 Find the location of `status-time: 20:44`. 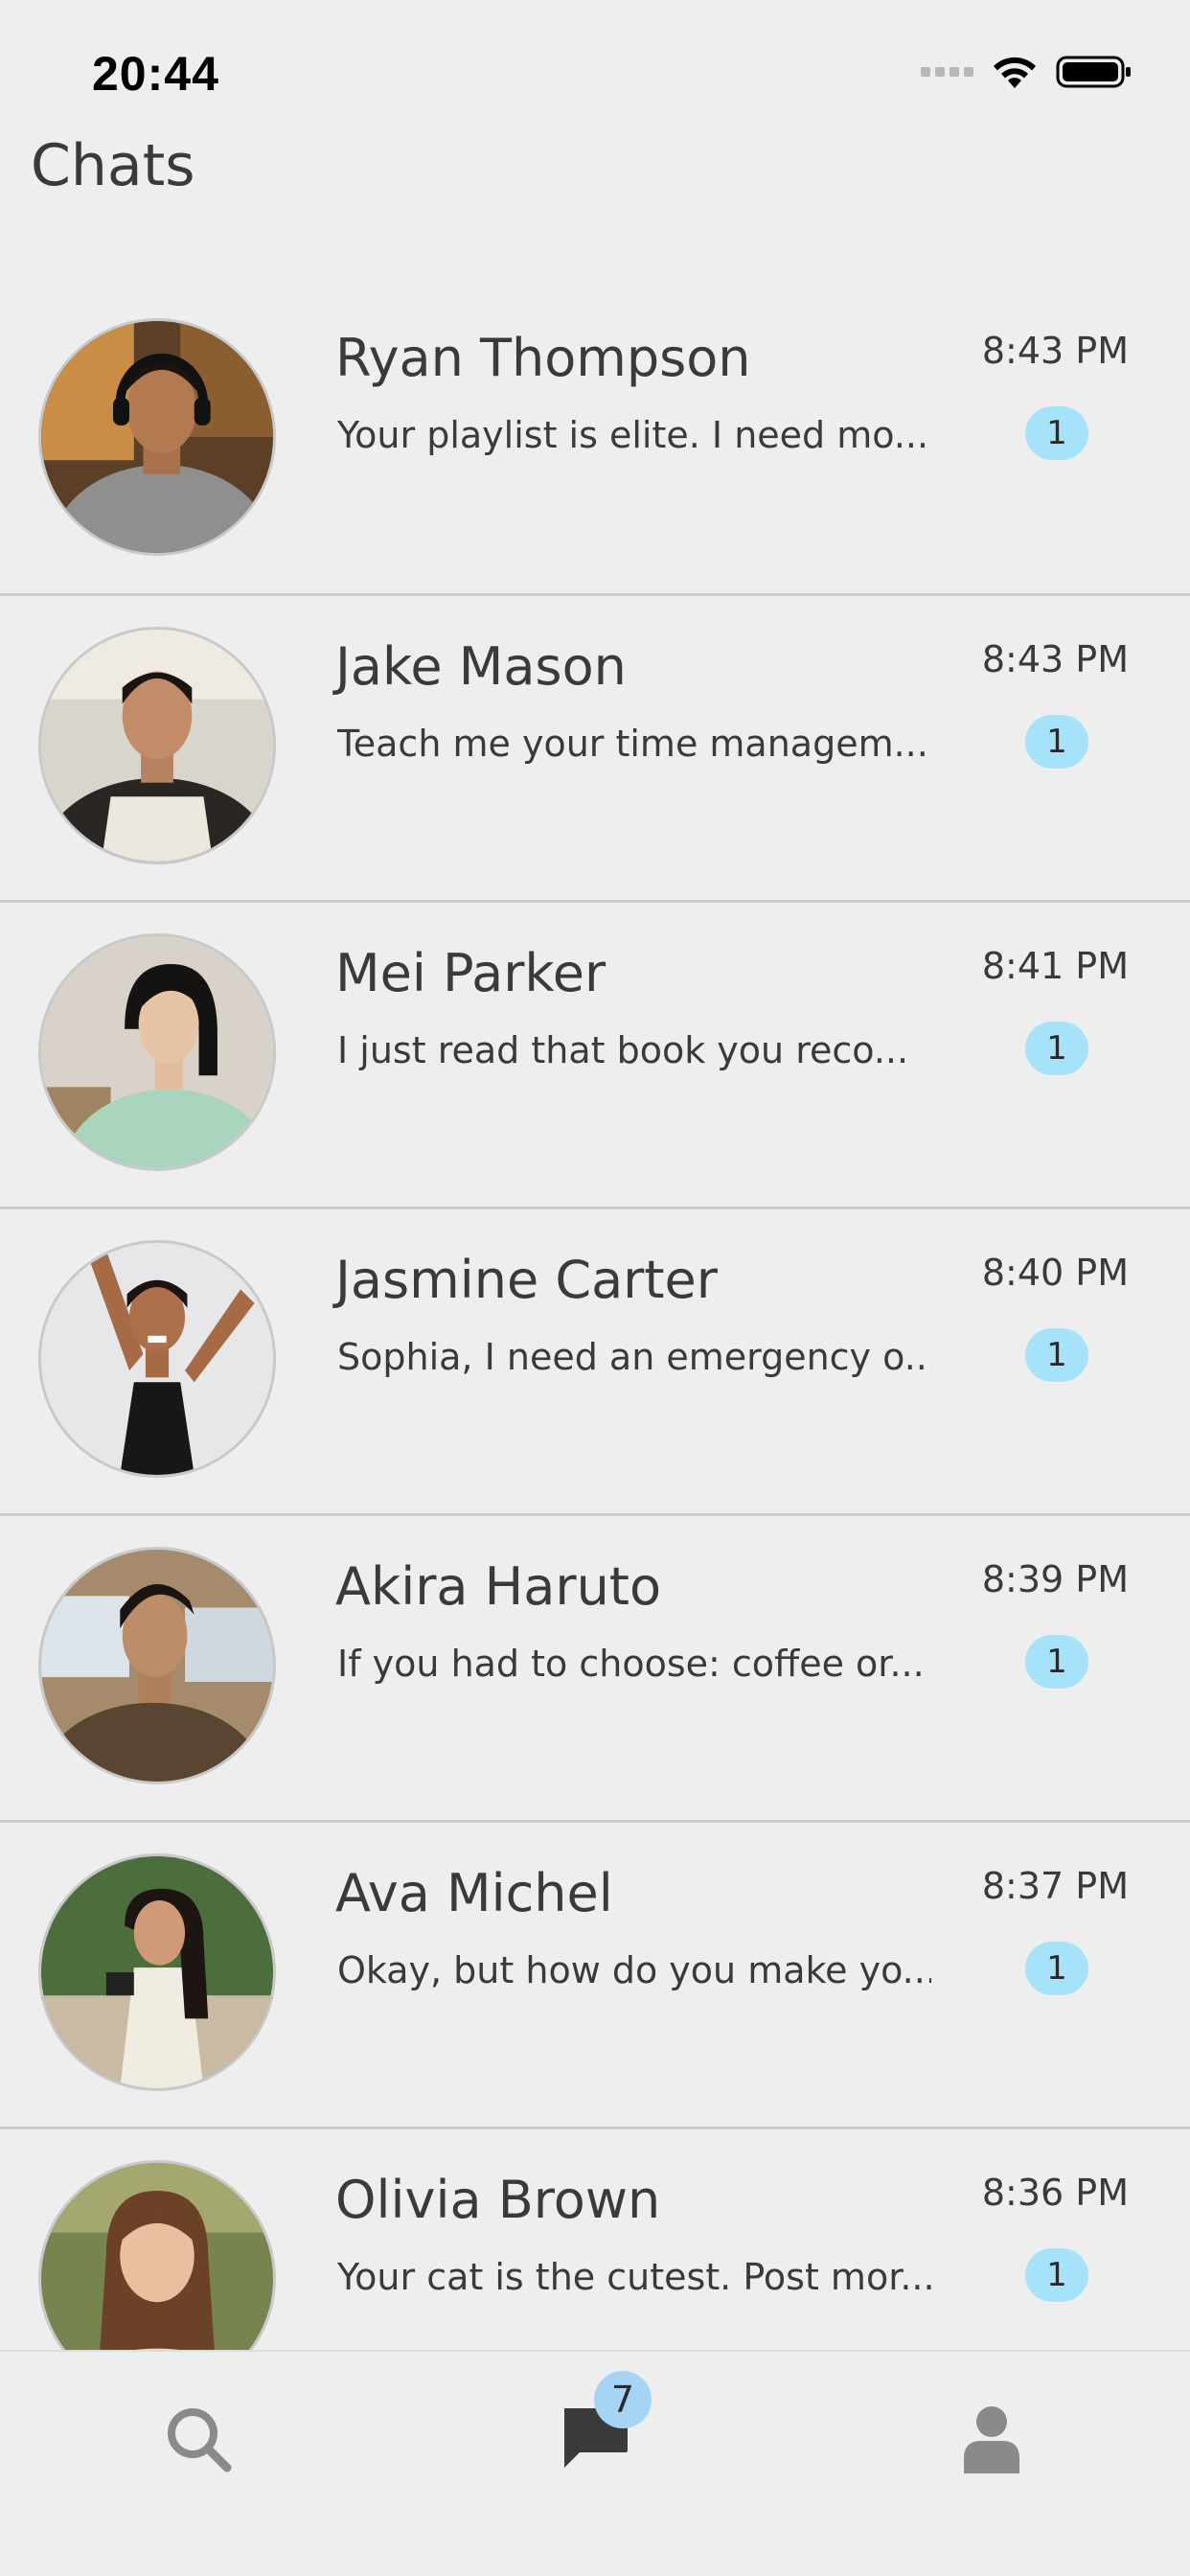

status-time: 20:44 is located at coordinates (155, 74).